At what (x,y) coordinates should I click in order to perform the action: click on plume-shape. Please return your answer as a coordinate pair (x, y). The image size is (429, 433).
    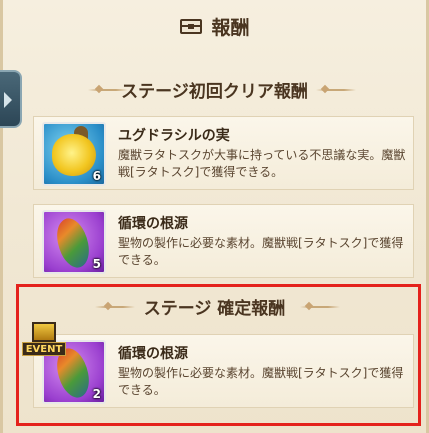
    Looking at the image, I should click on (73, 243).